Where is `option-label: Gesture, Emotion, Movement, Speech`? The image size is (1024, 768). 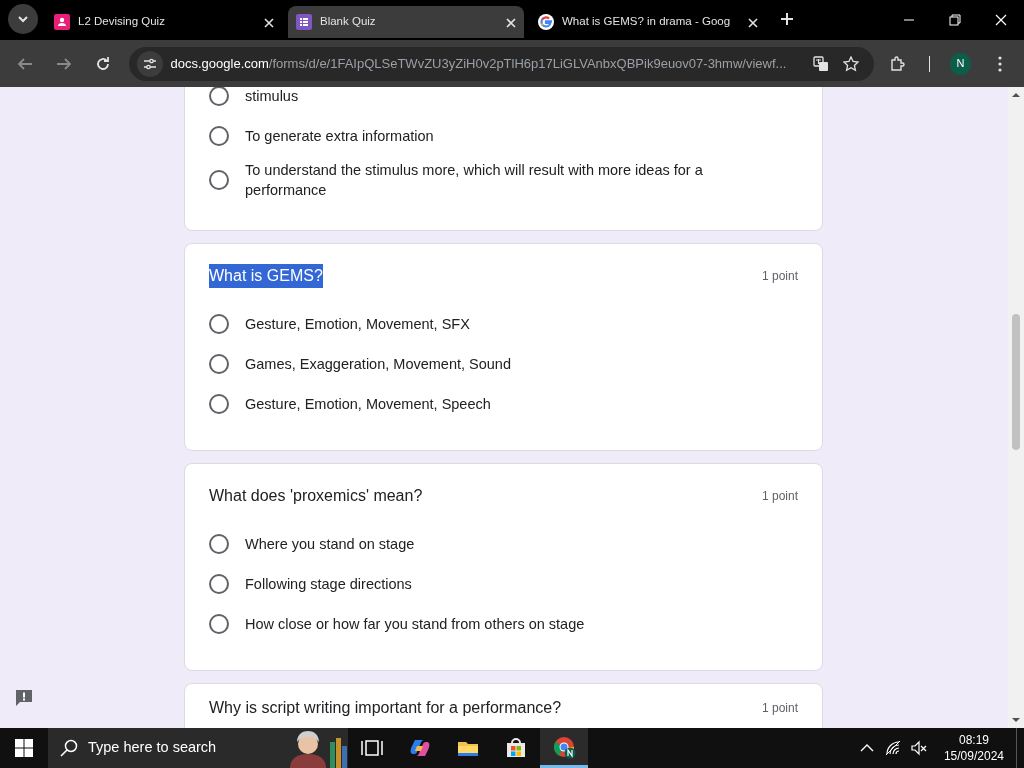
option-label: Gesture, Emotion, Movement, Speech is located at coordinates (368, 404).